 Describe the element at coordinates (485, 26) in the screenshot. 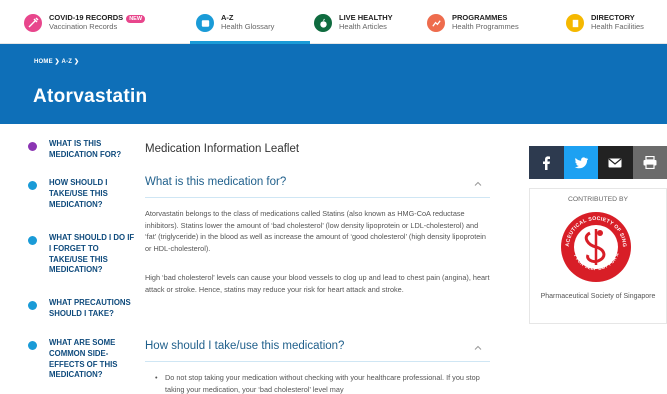

I see `nav-subtitle: Health Programmes` at that location.